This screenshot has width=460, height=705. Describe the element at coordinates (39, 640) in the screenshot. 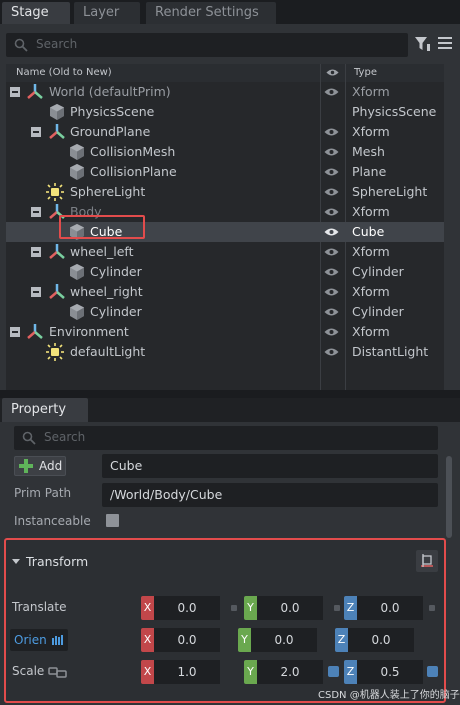

I see `orient-label-dropdown: Orien` at that location.